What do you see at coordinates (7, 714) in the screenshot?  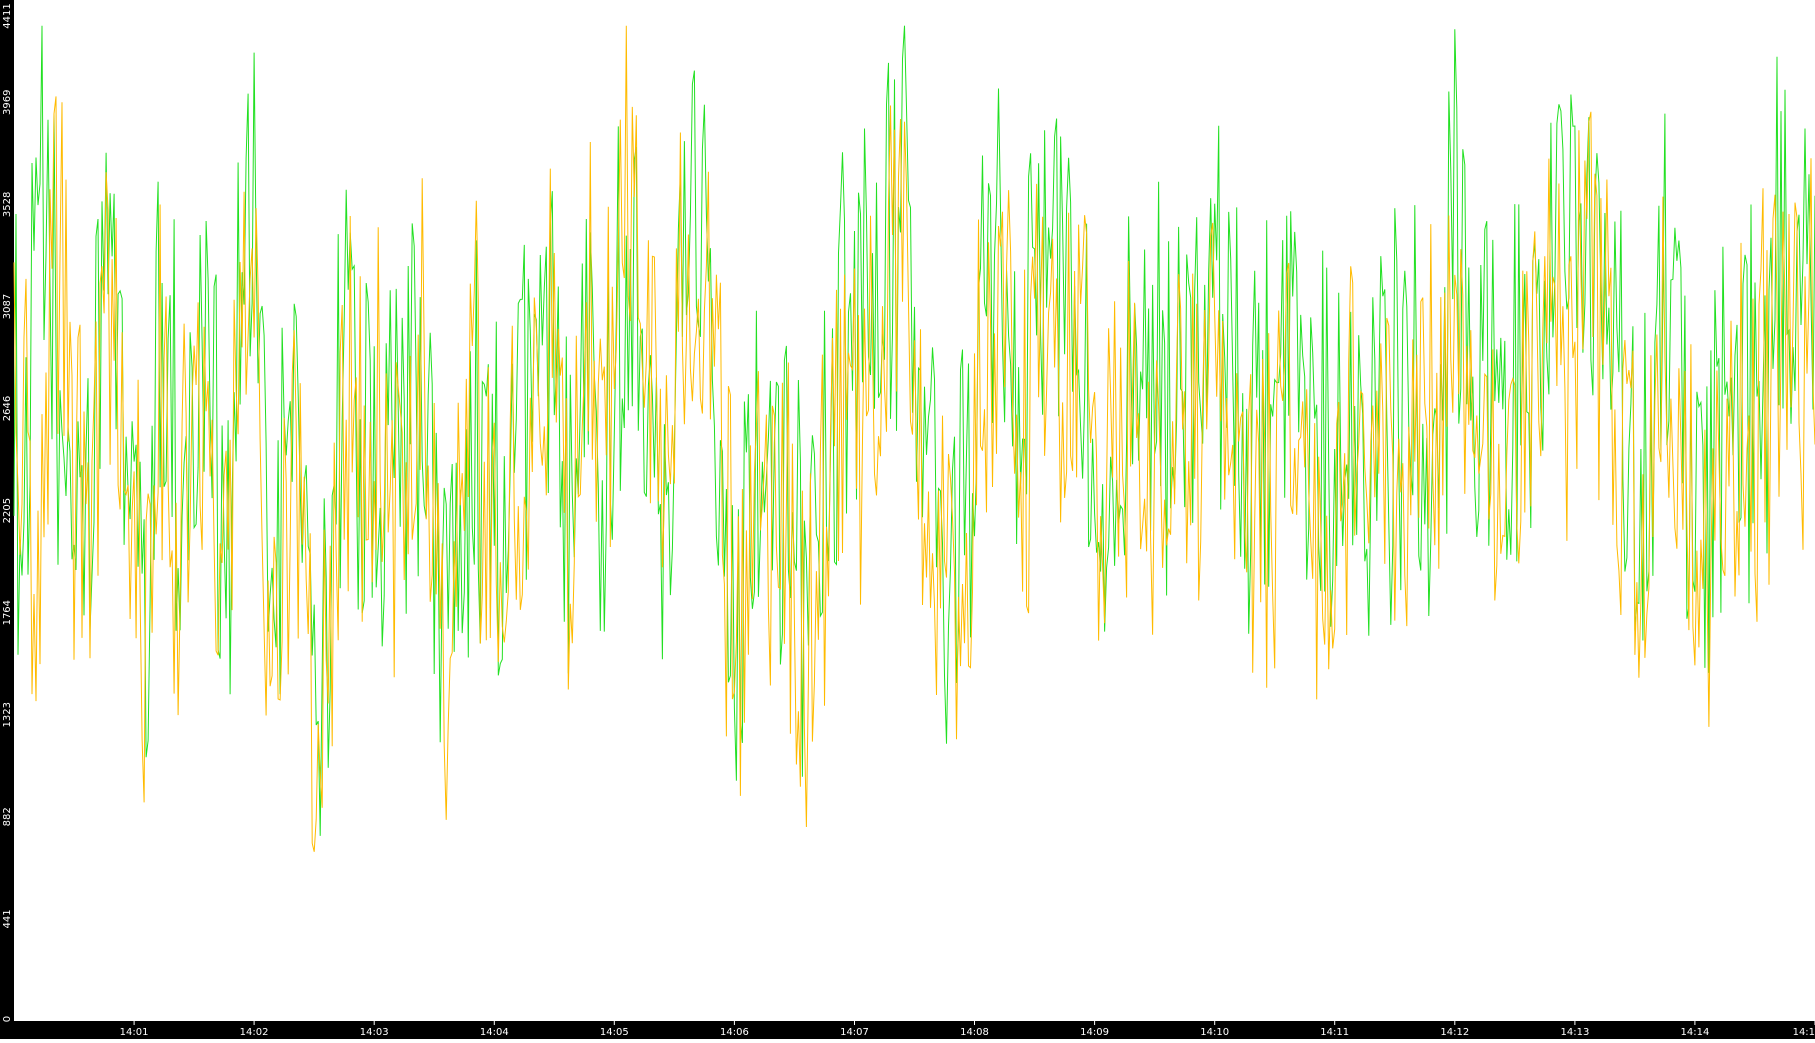 I see `y-tick-label: 1323` at bounding box center [7, 714].